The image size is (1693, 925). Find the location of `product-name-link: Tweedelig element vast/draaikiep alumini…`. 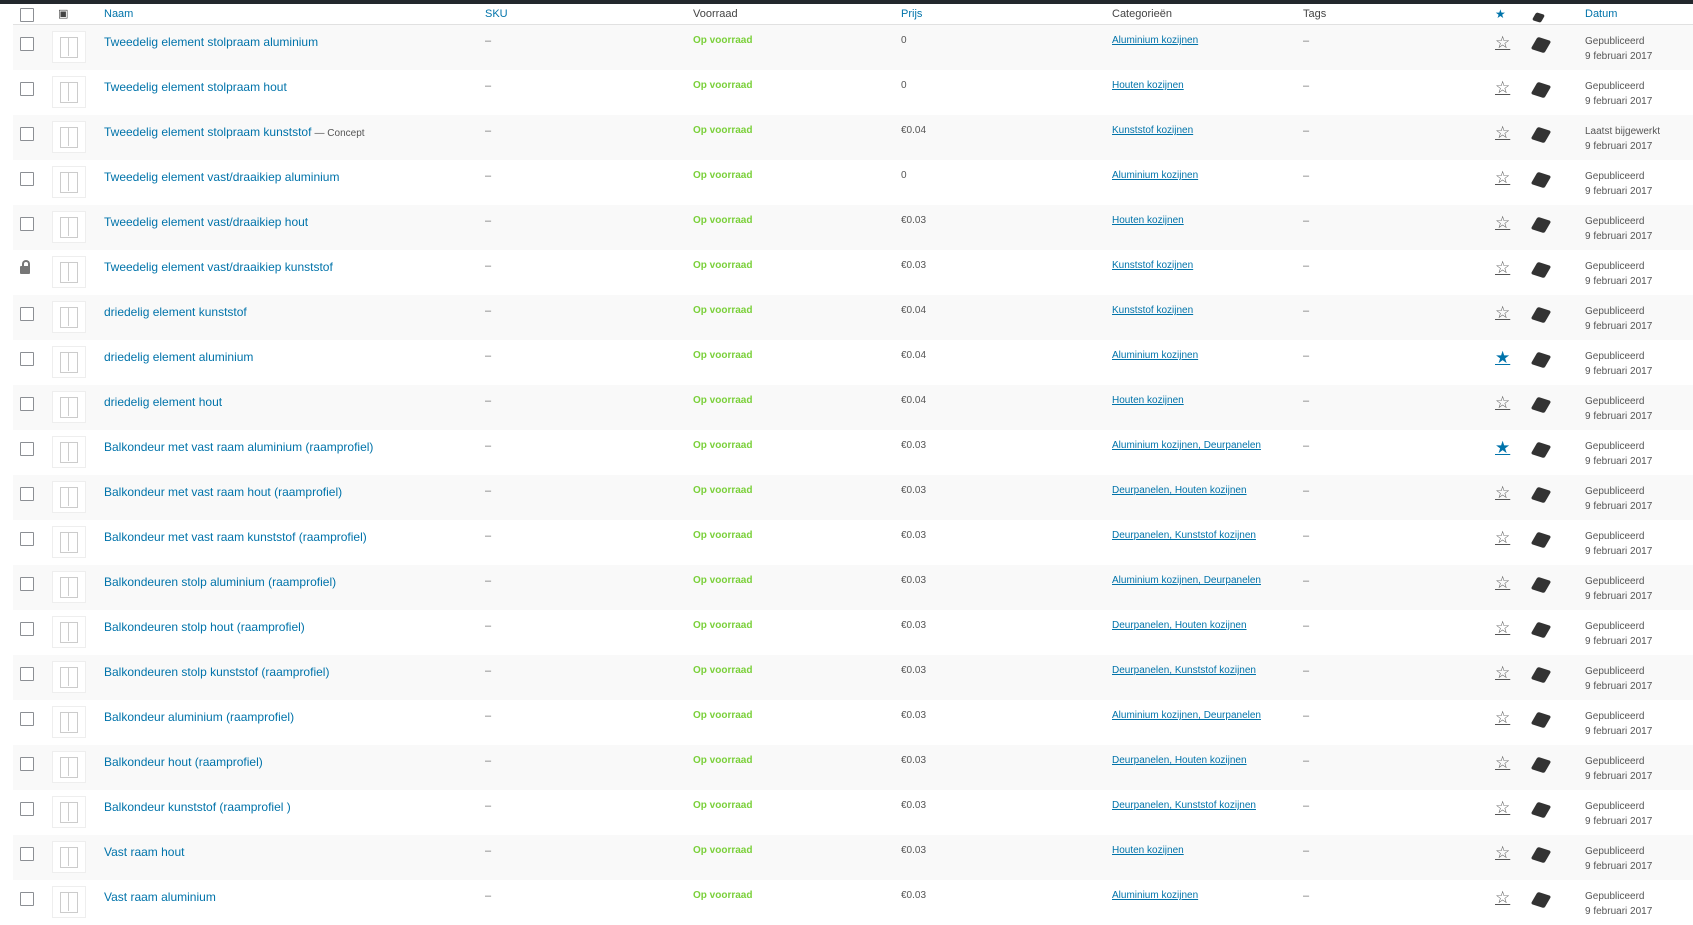

product-name-link: Tweedelig element vast/draaikiep alumini… is located at coordinates (221, 177).